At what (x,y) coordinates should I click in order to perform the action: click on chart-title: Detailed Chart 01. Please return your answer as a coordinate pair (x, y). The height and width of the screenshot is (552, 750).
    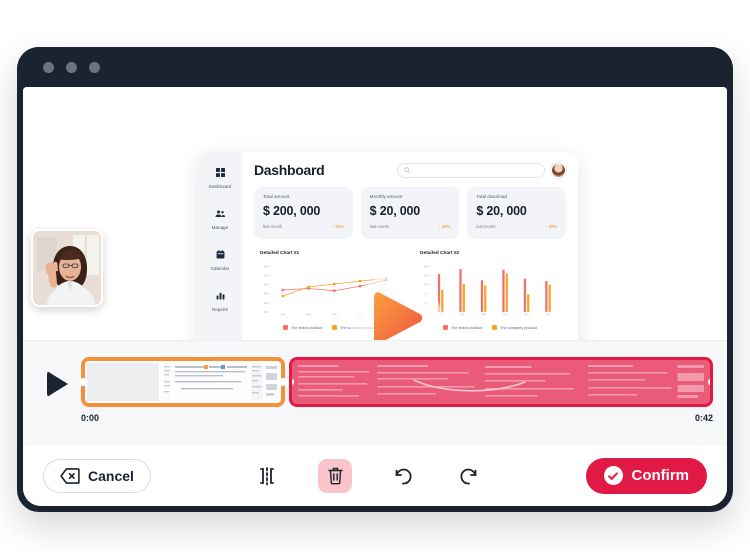
    Looking at the image, I should click on (280, 253).